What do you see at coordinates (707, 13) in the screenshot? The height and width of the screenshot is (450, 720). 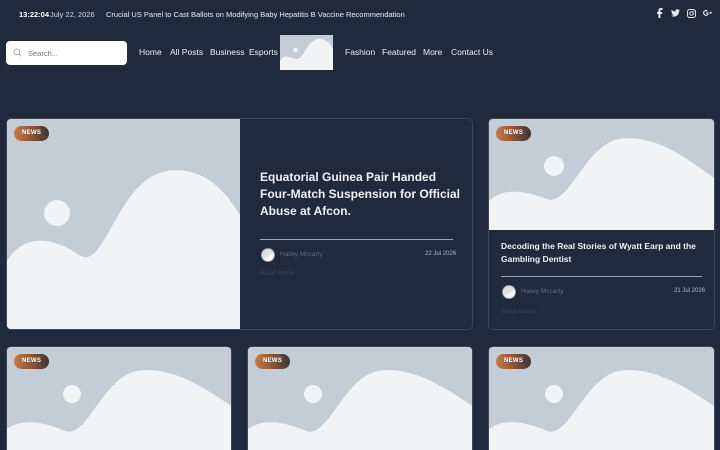 I see `google-plus-icon` at bounding box center [707, 13].